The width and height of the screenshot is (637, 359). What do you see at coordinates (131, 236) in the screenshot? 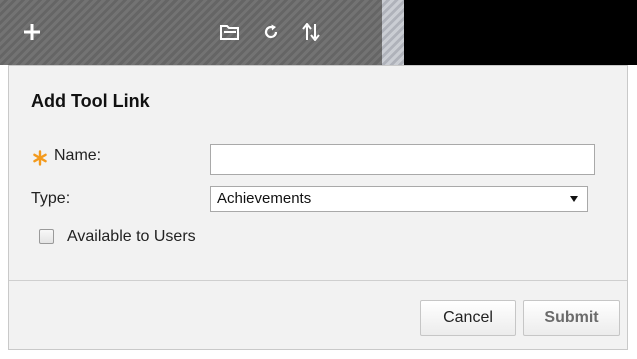
I see `available-to-users-label: Available to Users` at bounding box center [131, 236].